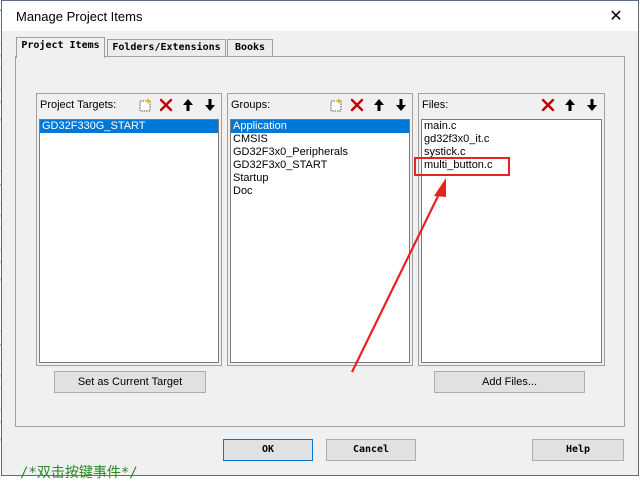 This screenshot has width=640, height=482. I want to click on tab-project-items: Project Items, so click(60, 47).